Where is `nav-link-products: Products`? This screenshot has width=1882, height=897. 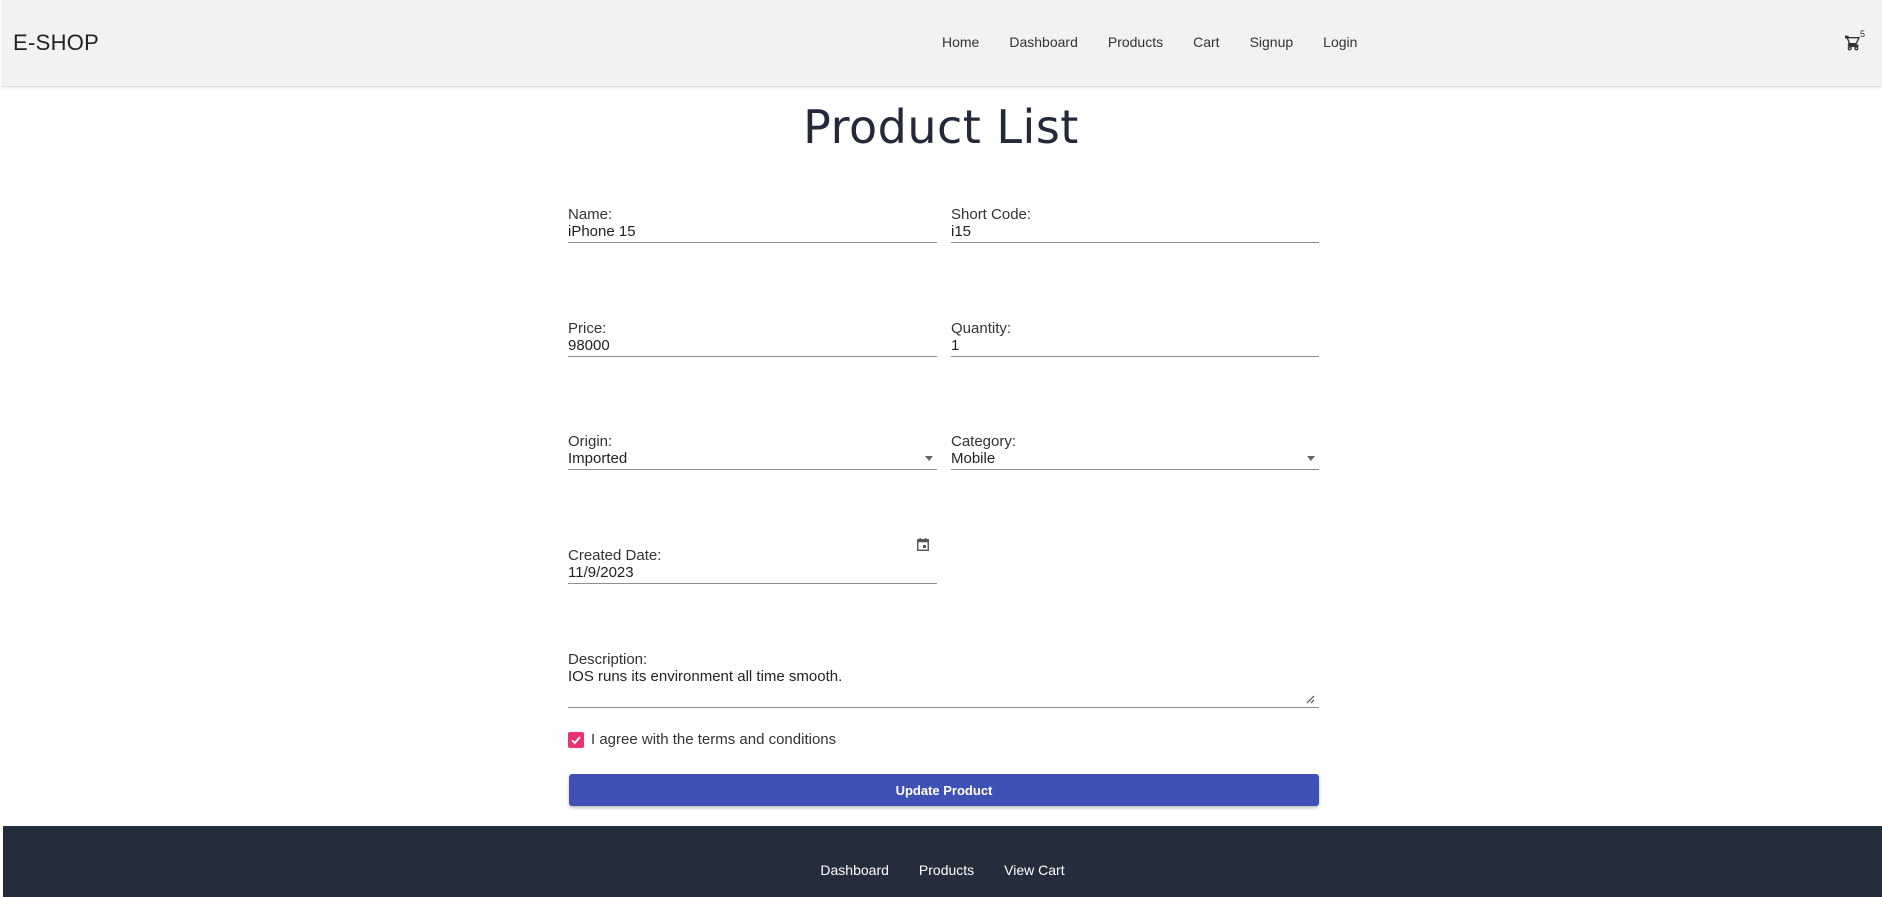 nav-link-products: Products is located at coordinates (1135, 42).